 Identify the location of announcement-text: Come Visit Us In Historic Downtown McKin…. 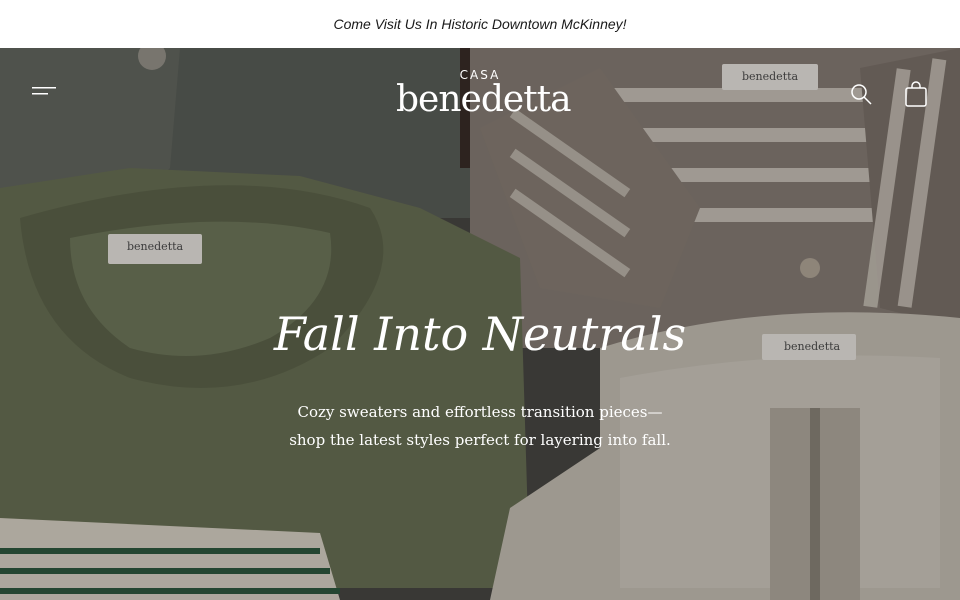
(480, 24).